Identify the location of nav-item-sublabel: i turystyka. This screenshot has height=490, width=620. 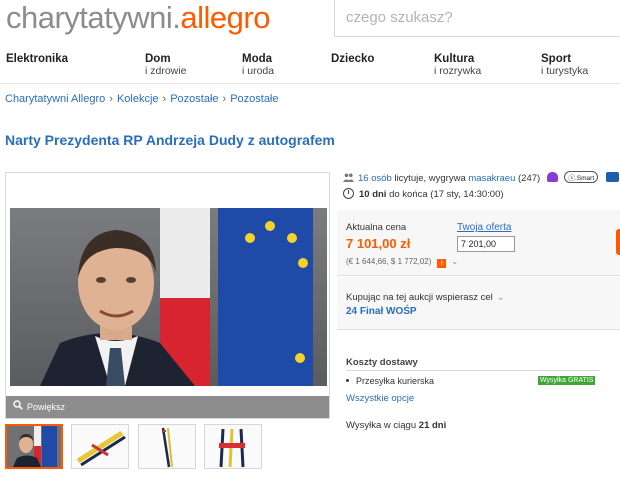
(565, 71).